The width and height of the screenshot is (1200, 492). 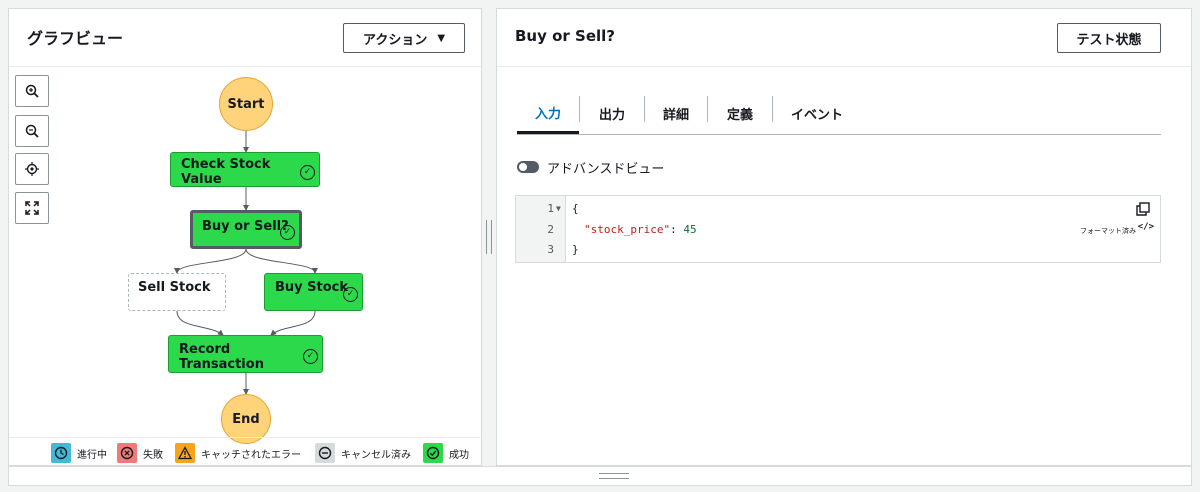 What do you see at coordinates (433, 453) in the screenshot?
I see `check-circle-icon` at bounding box center [433, 453].